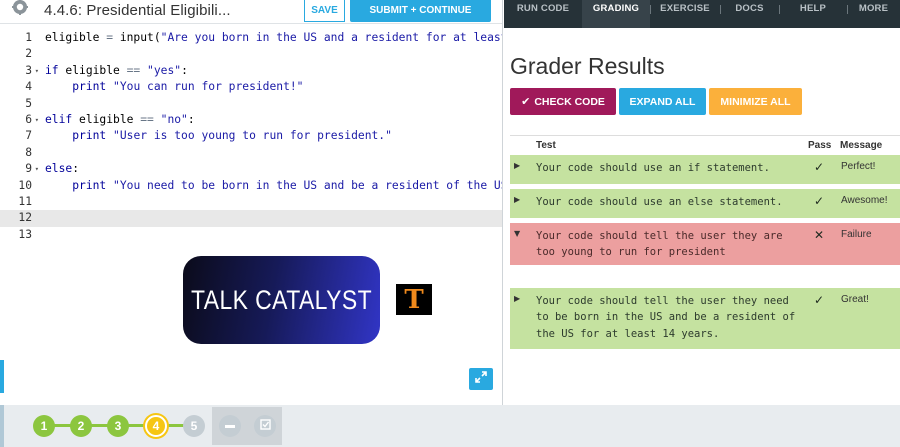 The image size is (900, 447). What do you see at coordinates (587, 66) in the screenshot?
I see `page-title: Grader Results` at bounding box center [587, 66].